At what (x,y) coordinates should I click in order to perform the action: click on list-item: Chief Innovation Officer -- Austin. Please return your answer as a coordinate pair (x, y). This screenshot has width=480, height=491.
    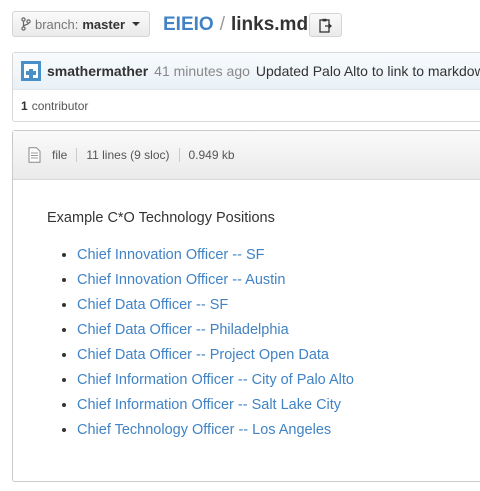
    Looking at the image, I should click on (278, 280).